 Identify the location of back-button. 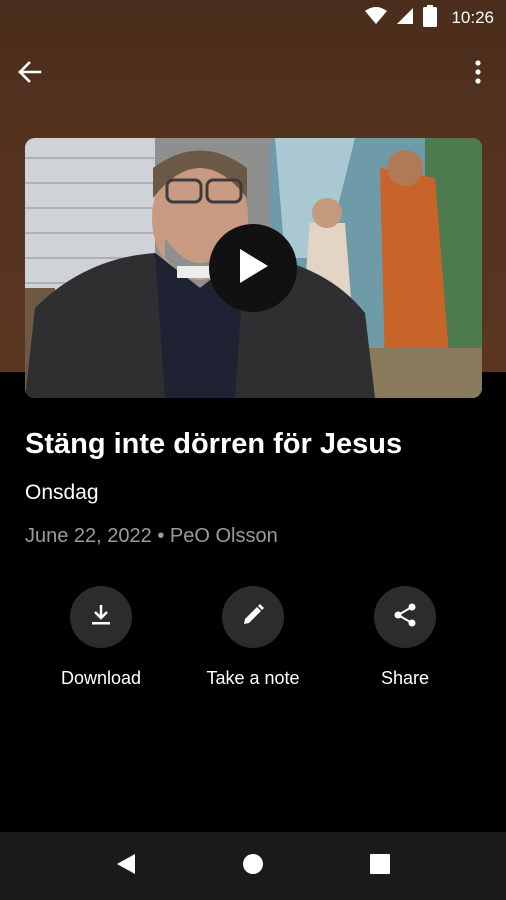
(40, 74).